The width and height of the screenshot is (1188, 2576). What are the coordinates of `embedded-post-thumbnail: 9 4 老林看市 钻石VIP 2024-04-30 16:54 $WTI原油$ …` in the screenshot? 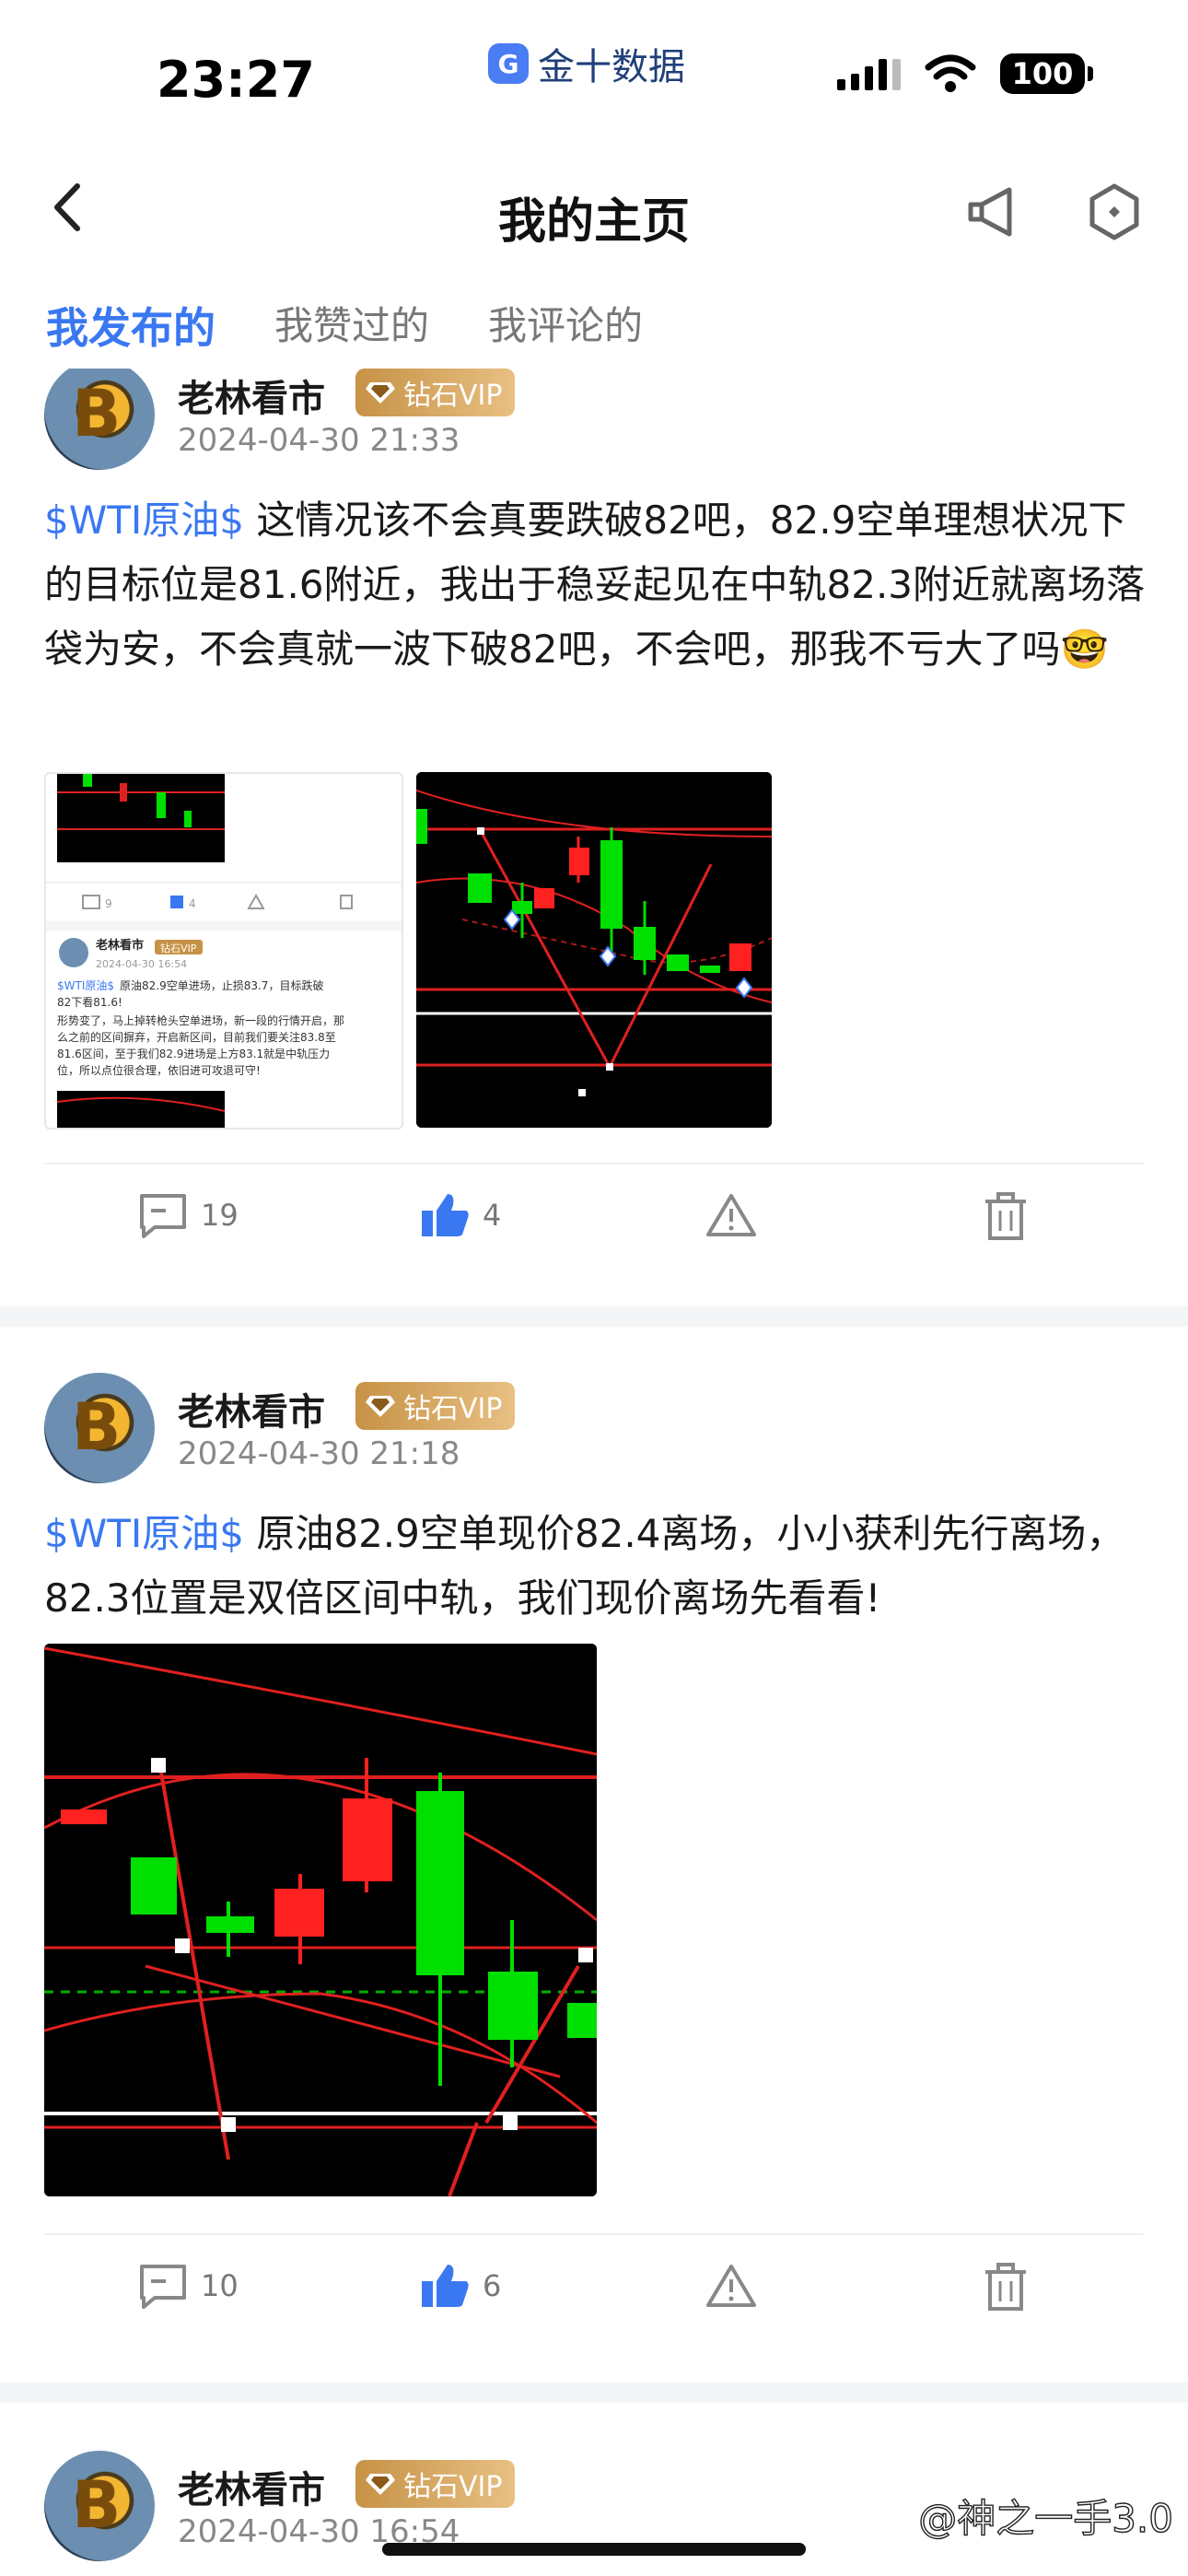 It's located at (224, 951).